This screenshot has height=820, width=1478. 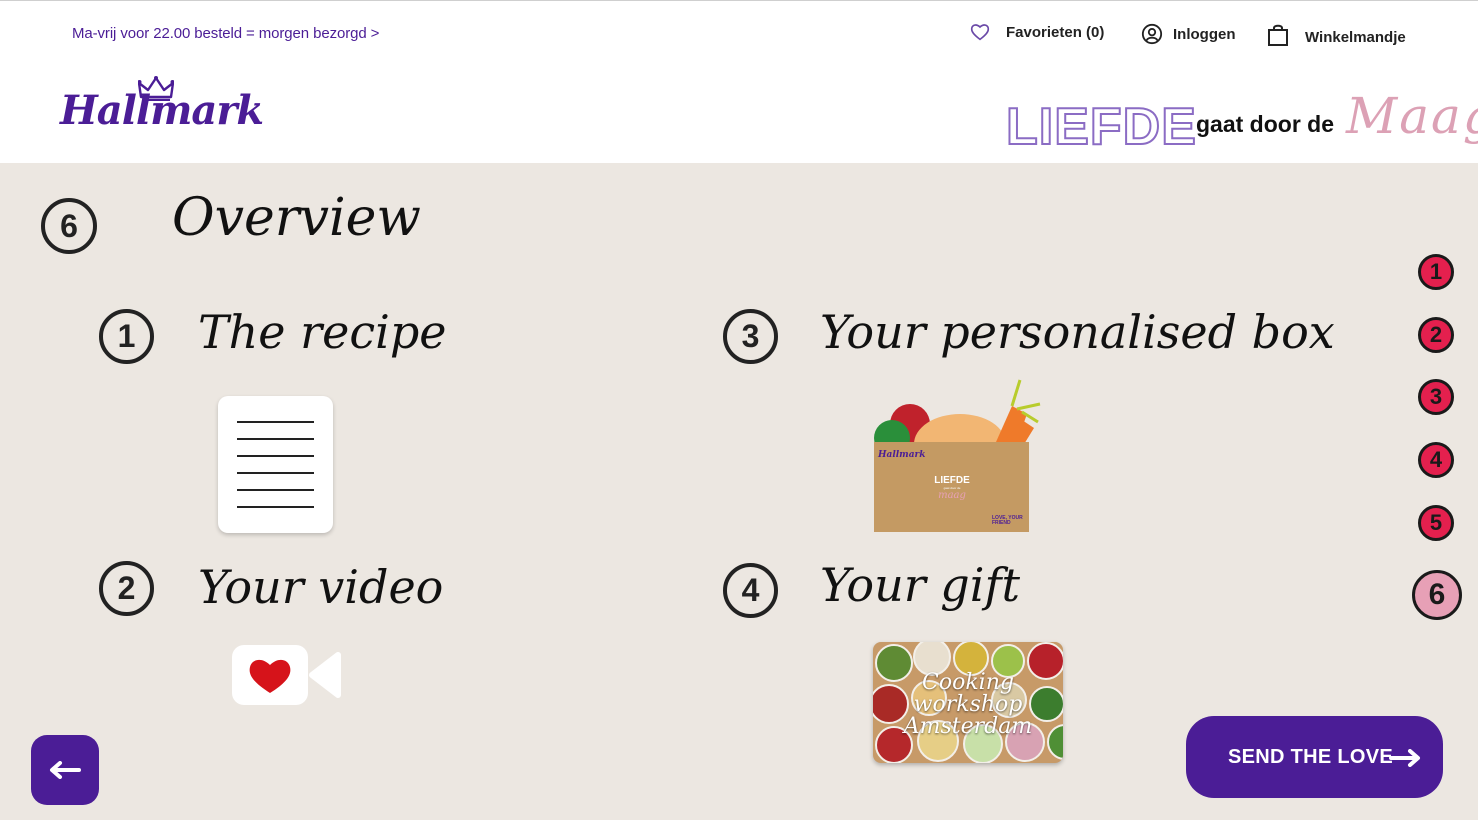 I want to click on favorites-link: Favorieten (0), so click(x=1037, y=32).